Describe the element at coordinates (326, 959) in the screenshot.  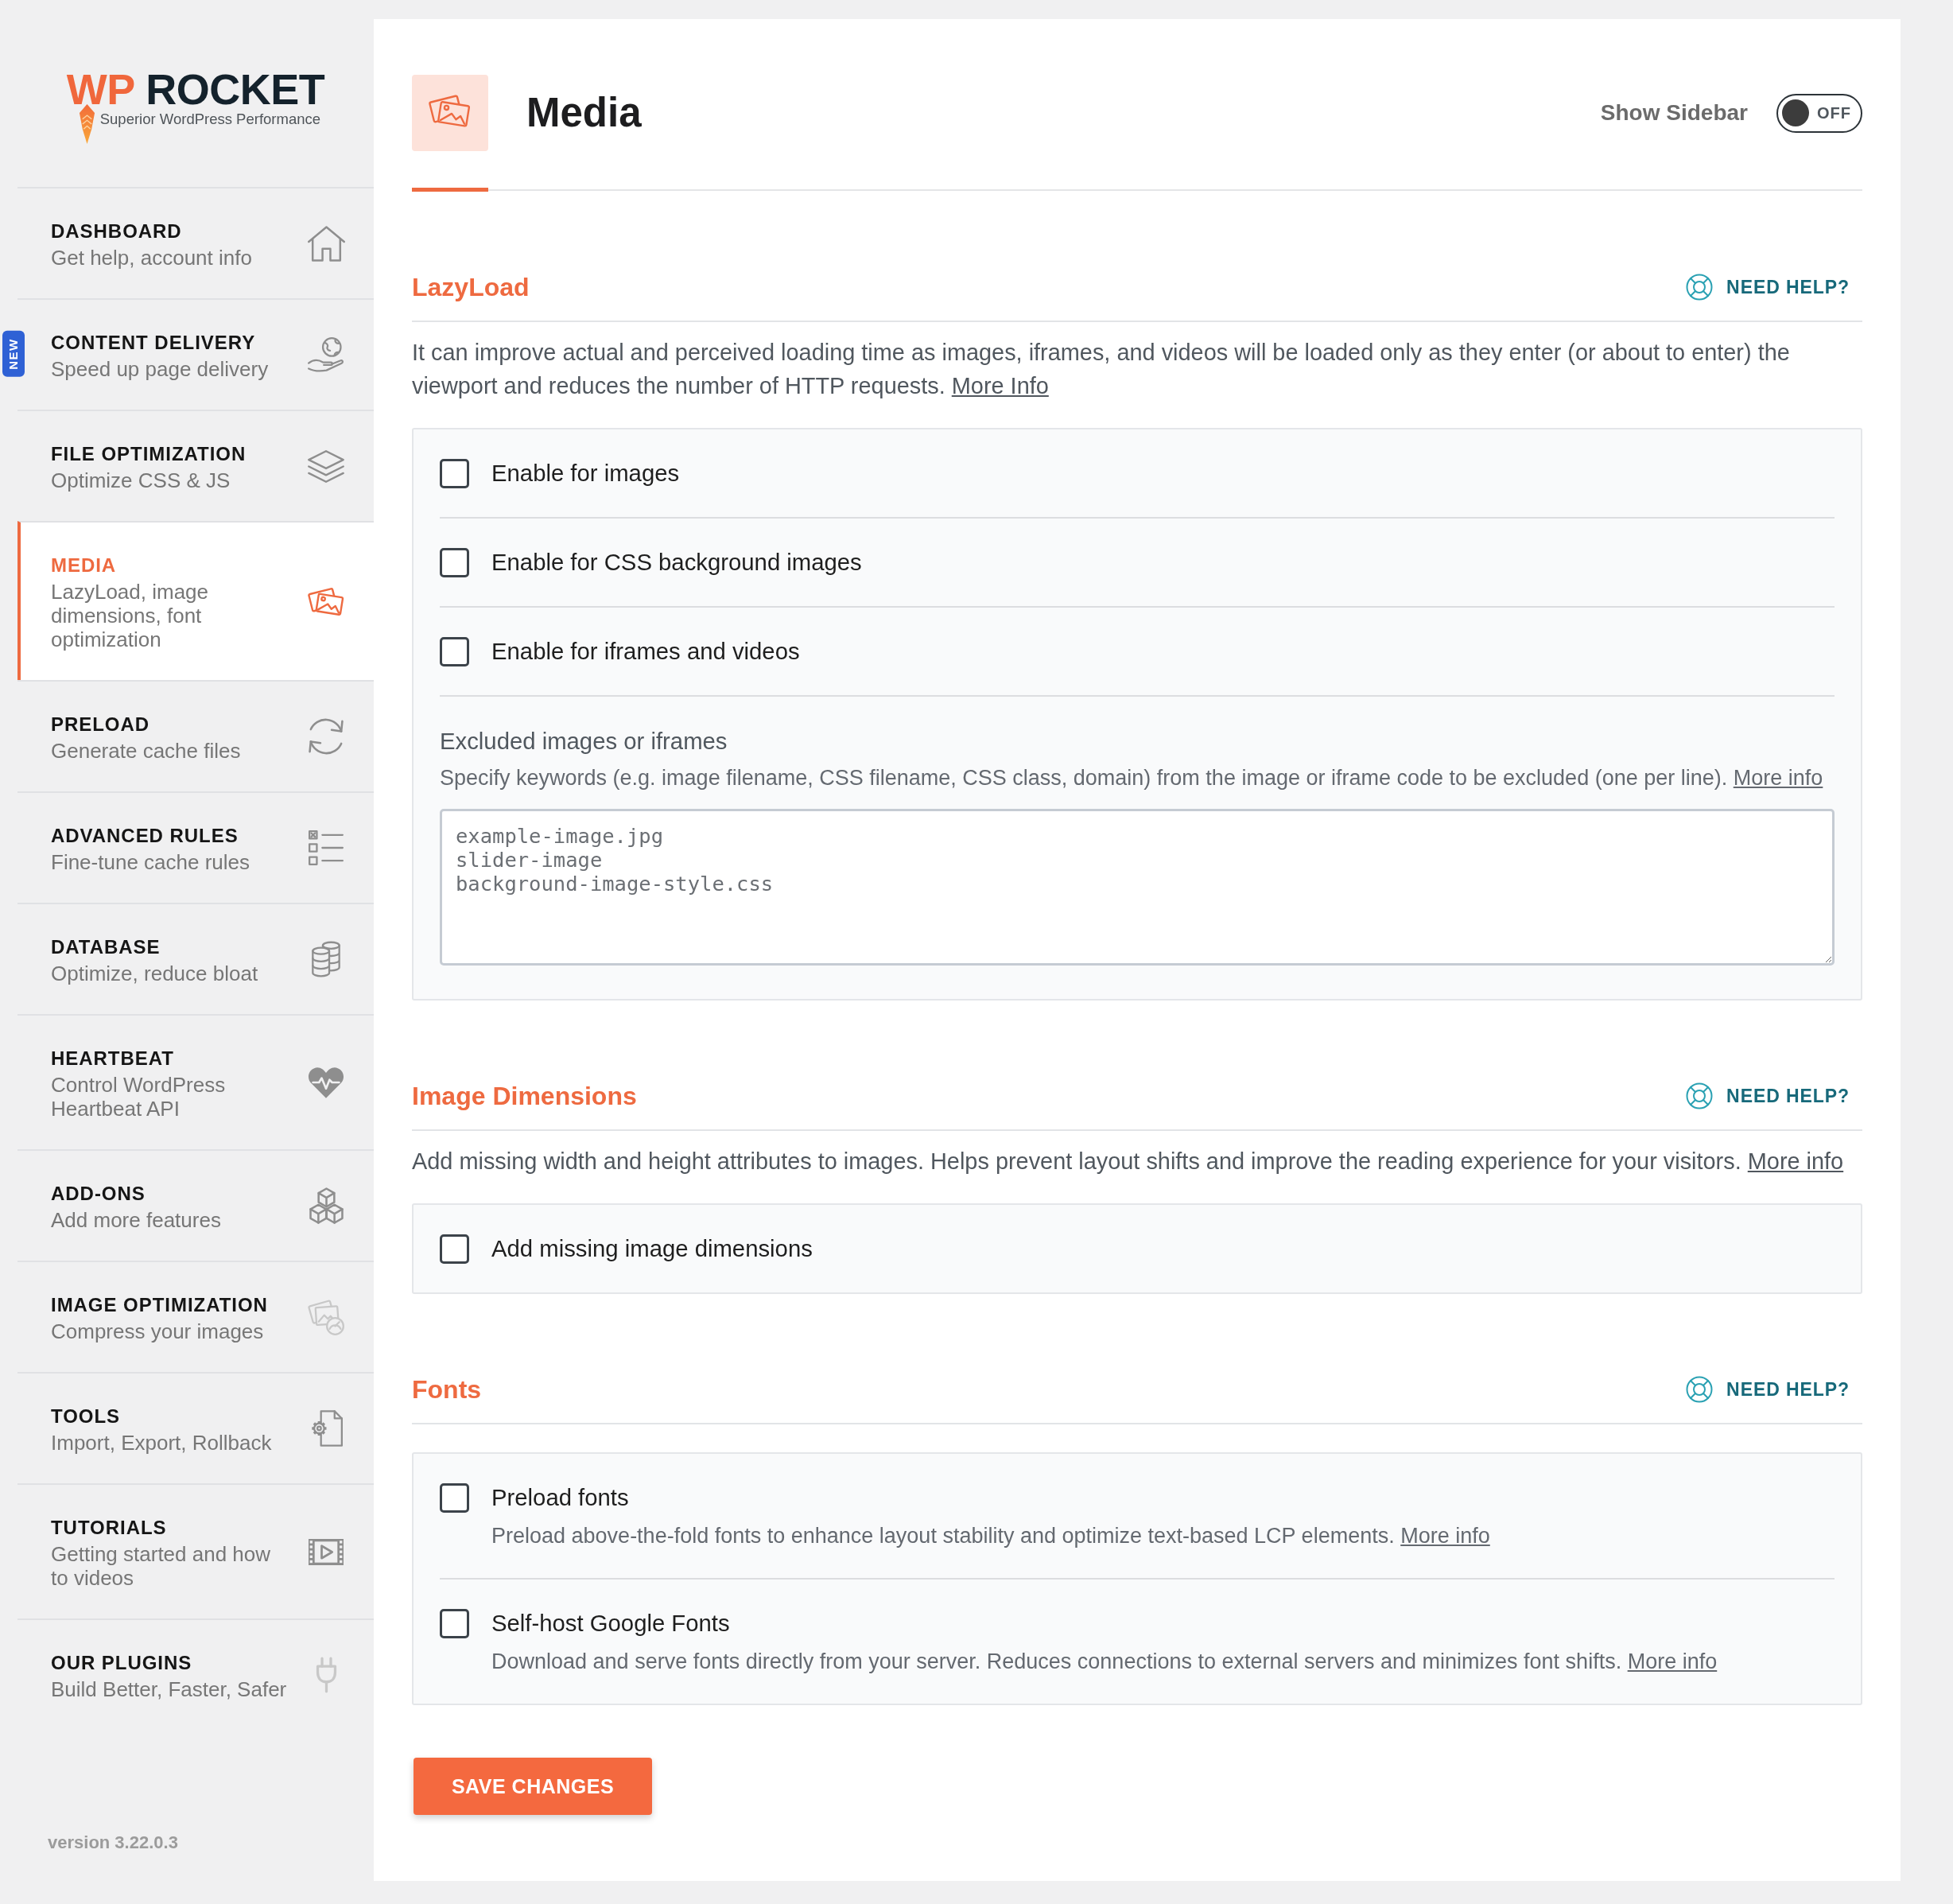
I see `database-icon` at that location.